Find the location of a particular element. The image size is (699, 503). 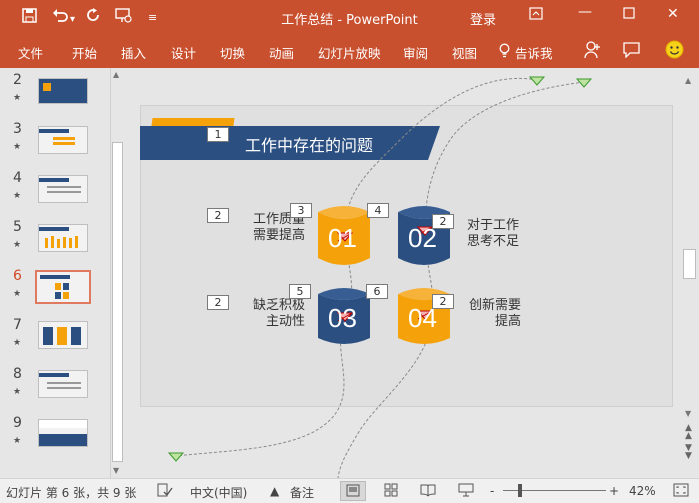

reading-view-icon is located at coordinates (428, 491).